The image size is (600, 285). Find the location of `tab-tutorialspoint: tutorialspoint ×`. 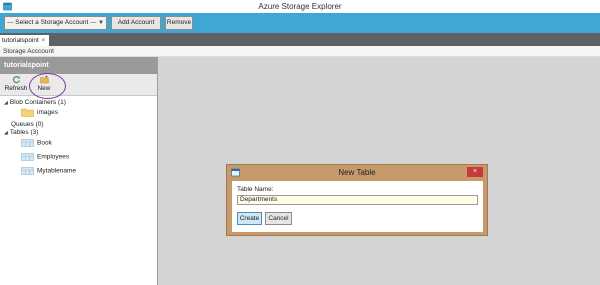

tab-tutorialspoint: tutorialspoint × is located at coordinates (24, 40).